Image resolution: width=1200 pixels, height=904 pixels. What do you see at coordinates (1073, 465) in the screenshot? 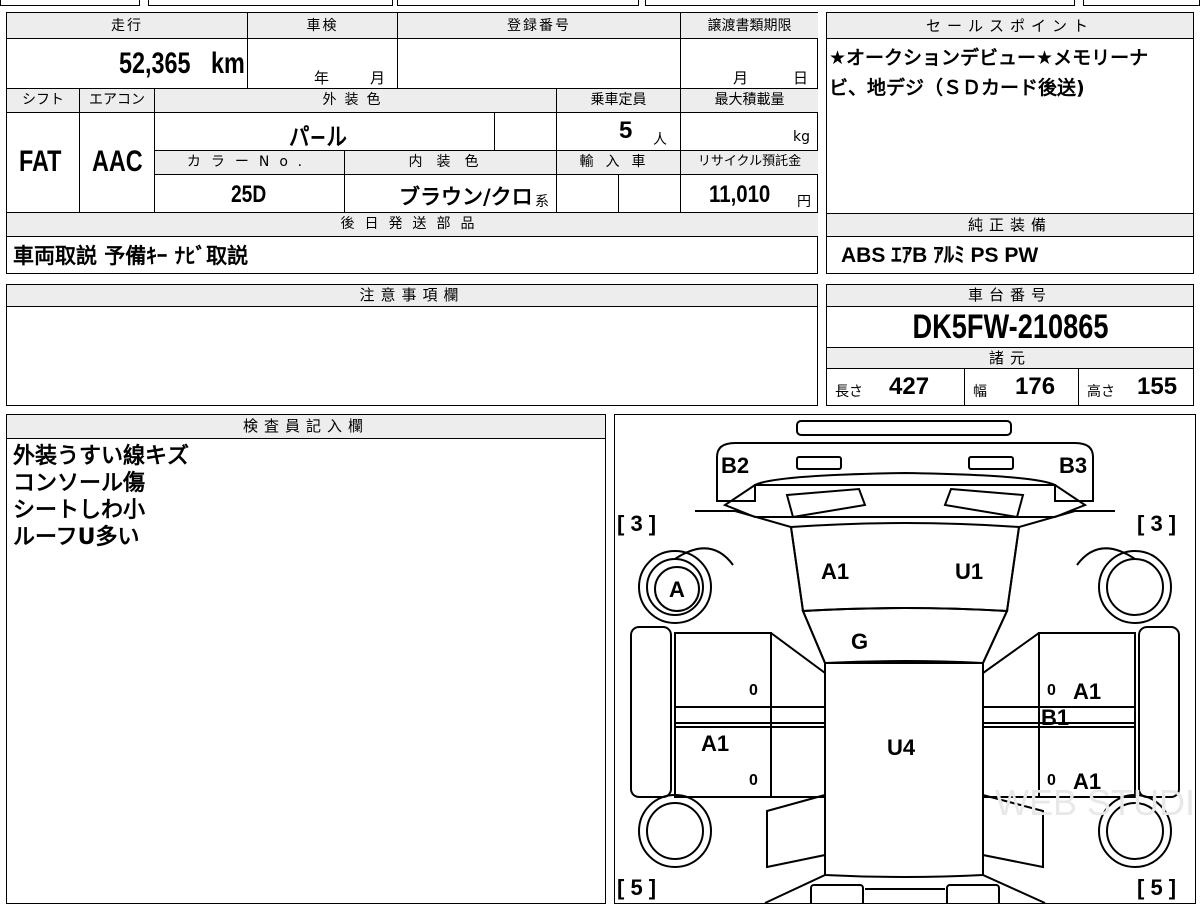
I see `mark-b3: B3` at bounding box center [1073, 465].